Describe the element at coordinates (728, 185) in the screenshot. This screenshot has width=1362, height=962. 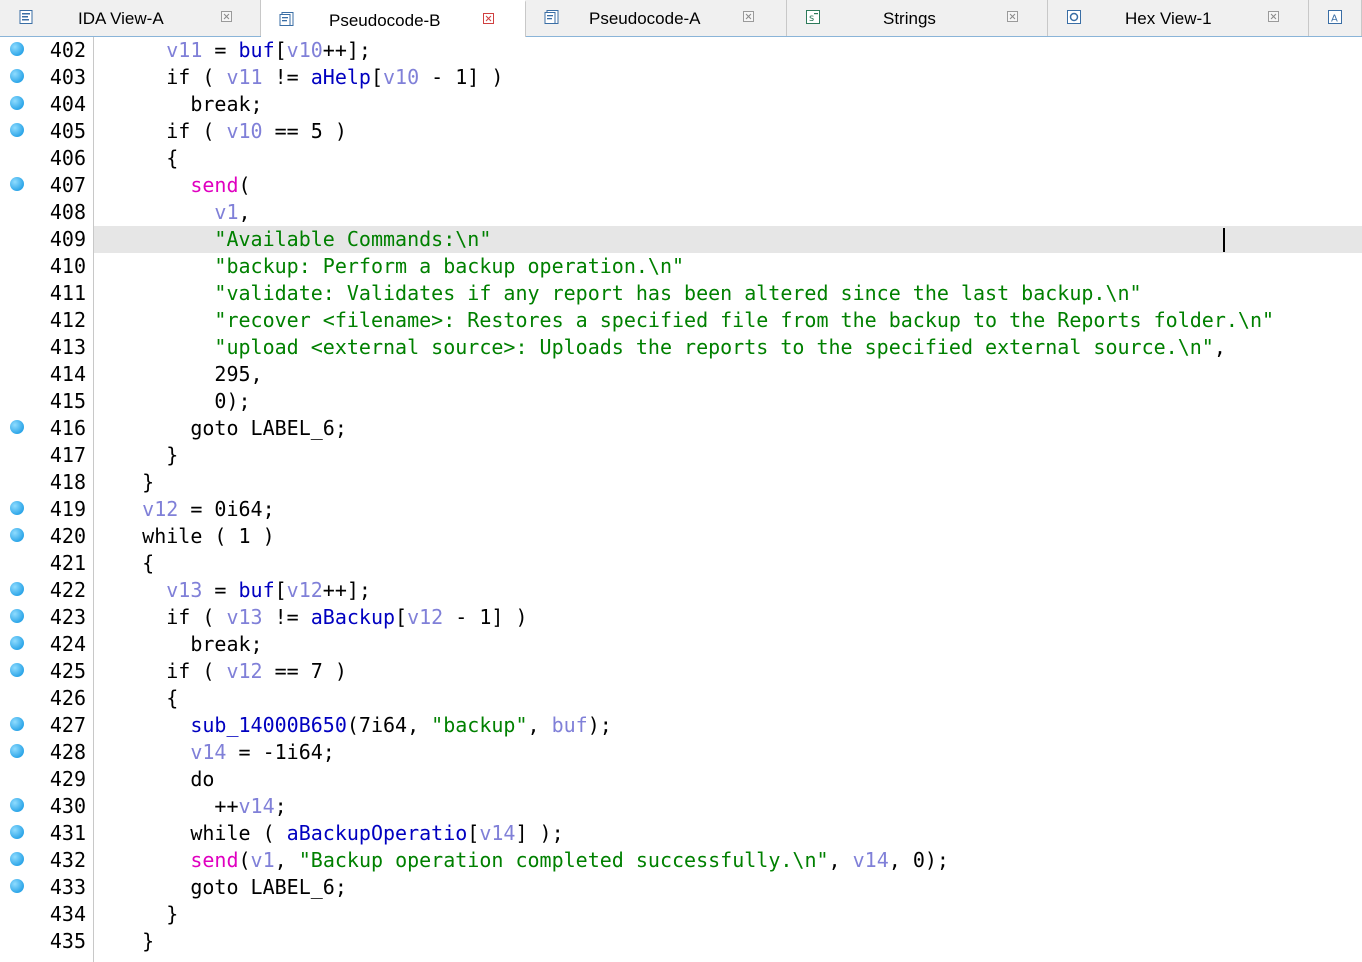
I see `code-text: send(` at that location.